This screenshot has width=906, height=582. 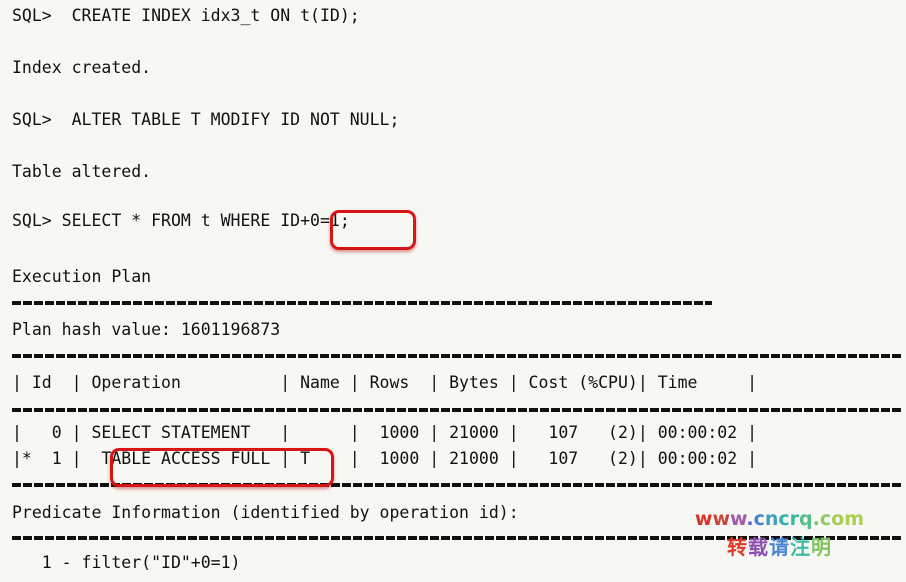 I want to click on terminal-line-table-altered: Table altered., so click(x=82, y=171).